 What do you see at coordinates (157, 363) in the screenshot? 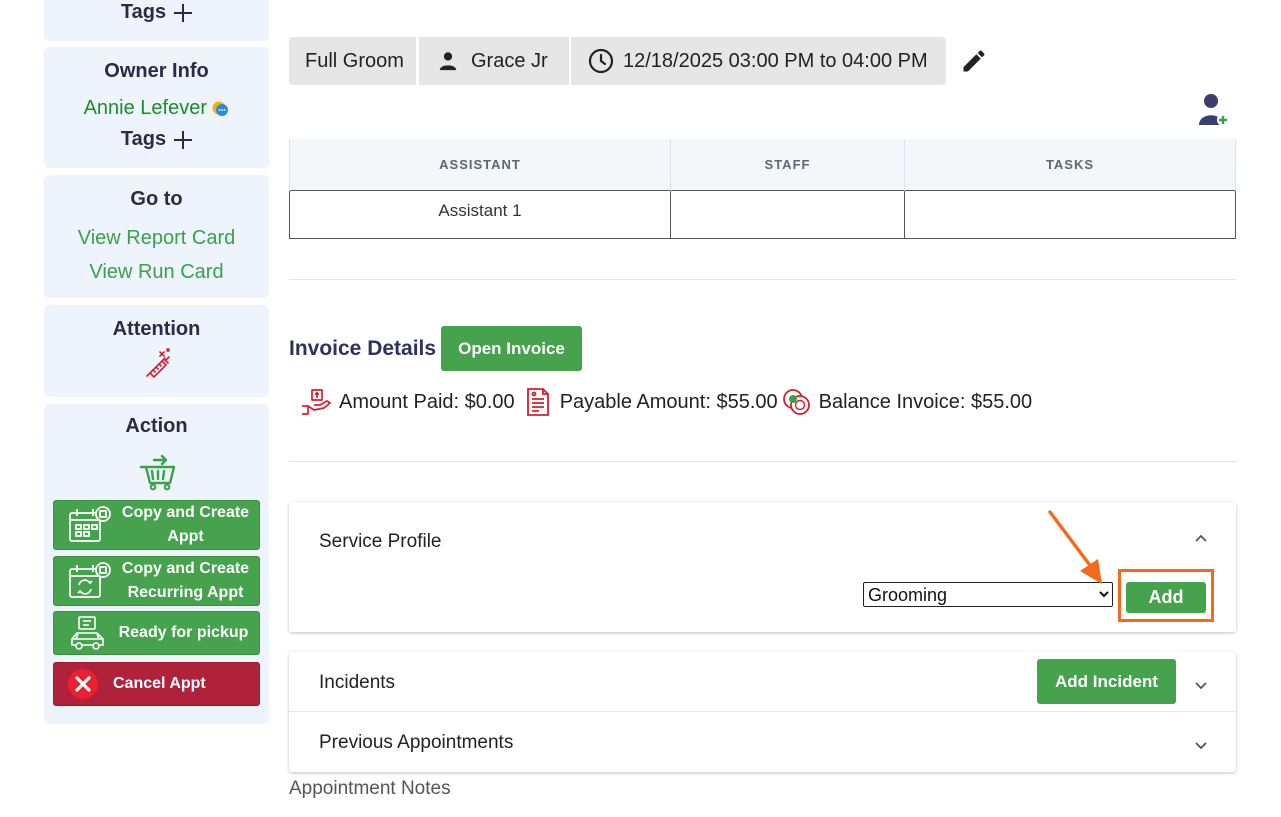
I see `vaccine-syringe-icon` at bounding box center [157, 363].